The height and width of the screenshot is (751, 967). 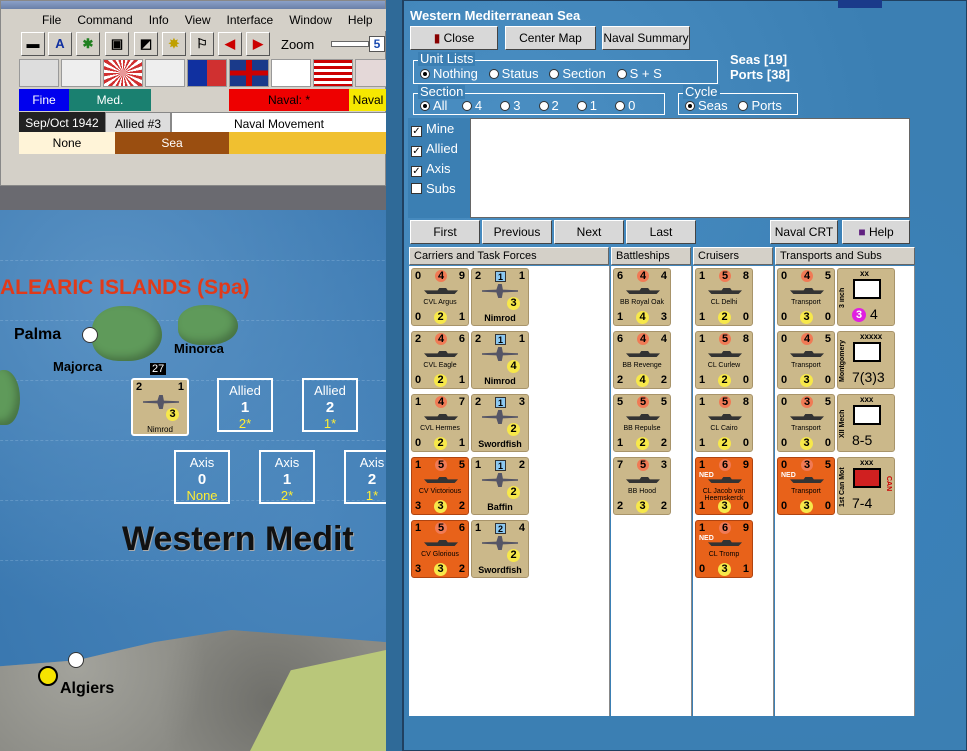 I want to click on radio-ports: Ports, so click(x=760, y=105).